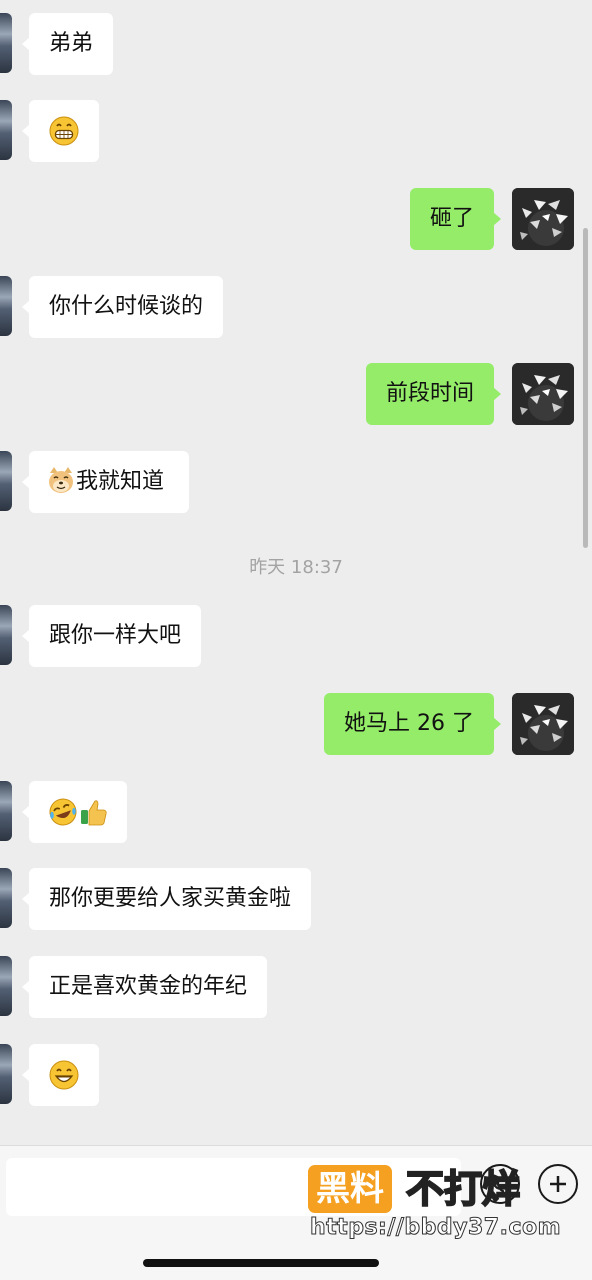 This screenshot has height=1280, width=592. What do you see at coordinates (455, 219) in the screenshot?
I see `message-bubble: 砸了` at bounding box center [455, 219].